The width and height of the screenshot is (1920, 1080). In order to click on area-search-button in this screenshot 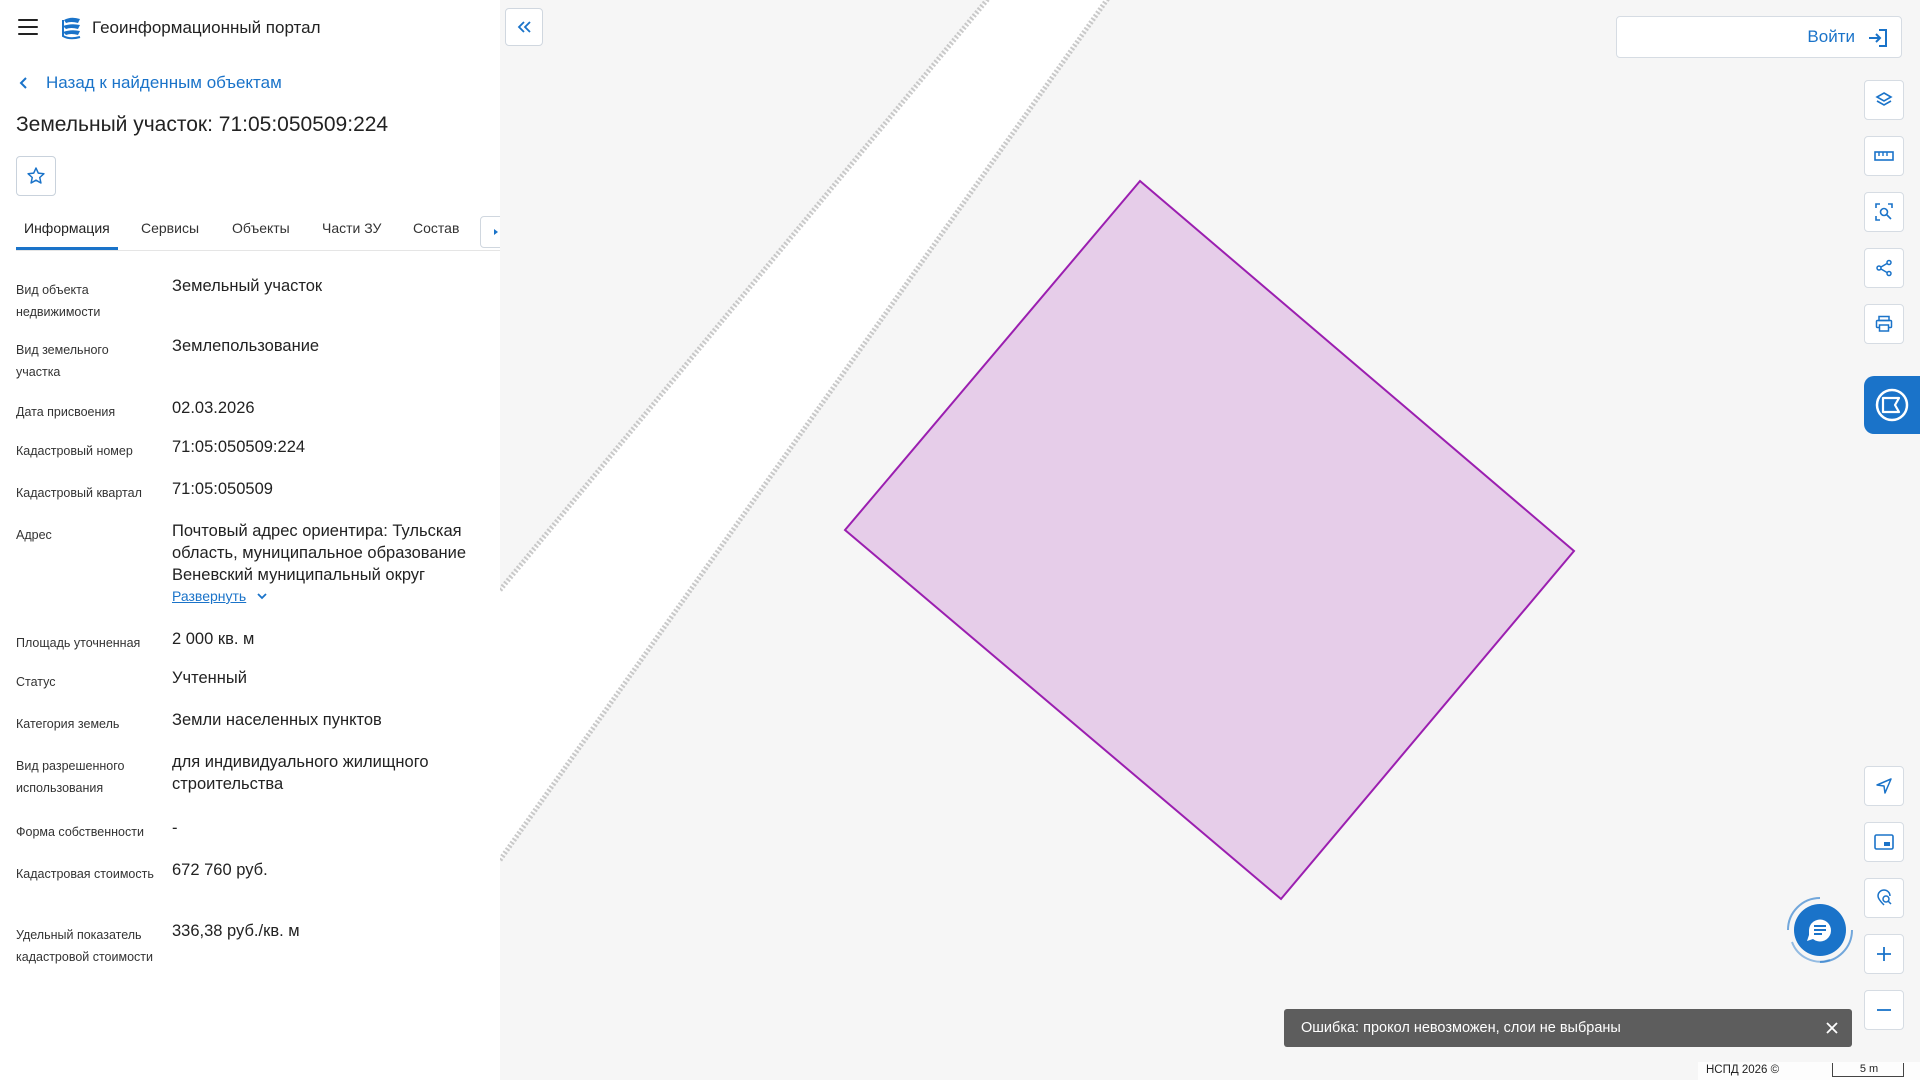, I will do `click(1884, 212)`.